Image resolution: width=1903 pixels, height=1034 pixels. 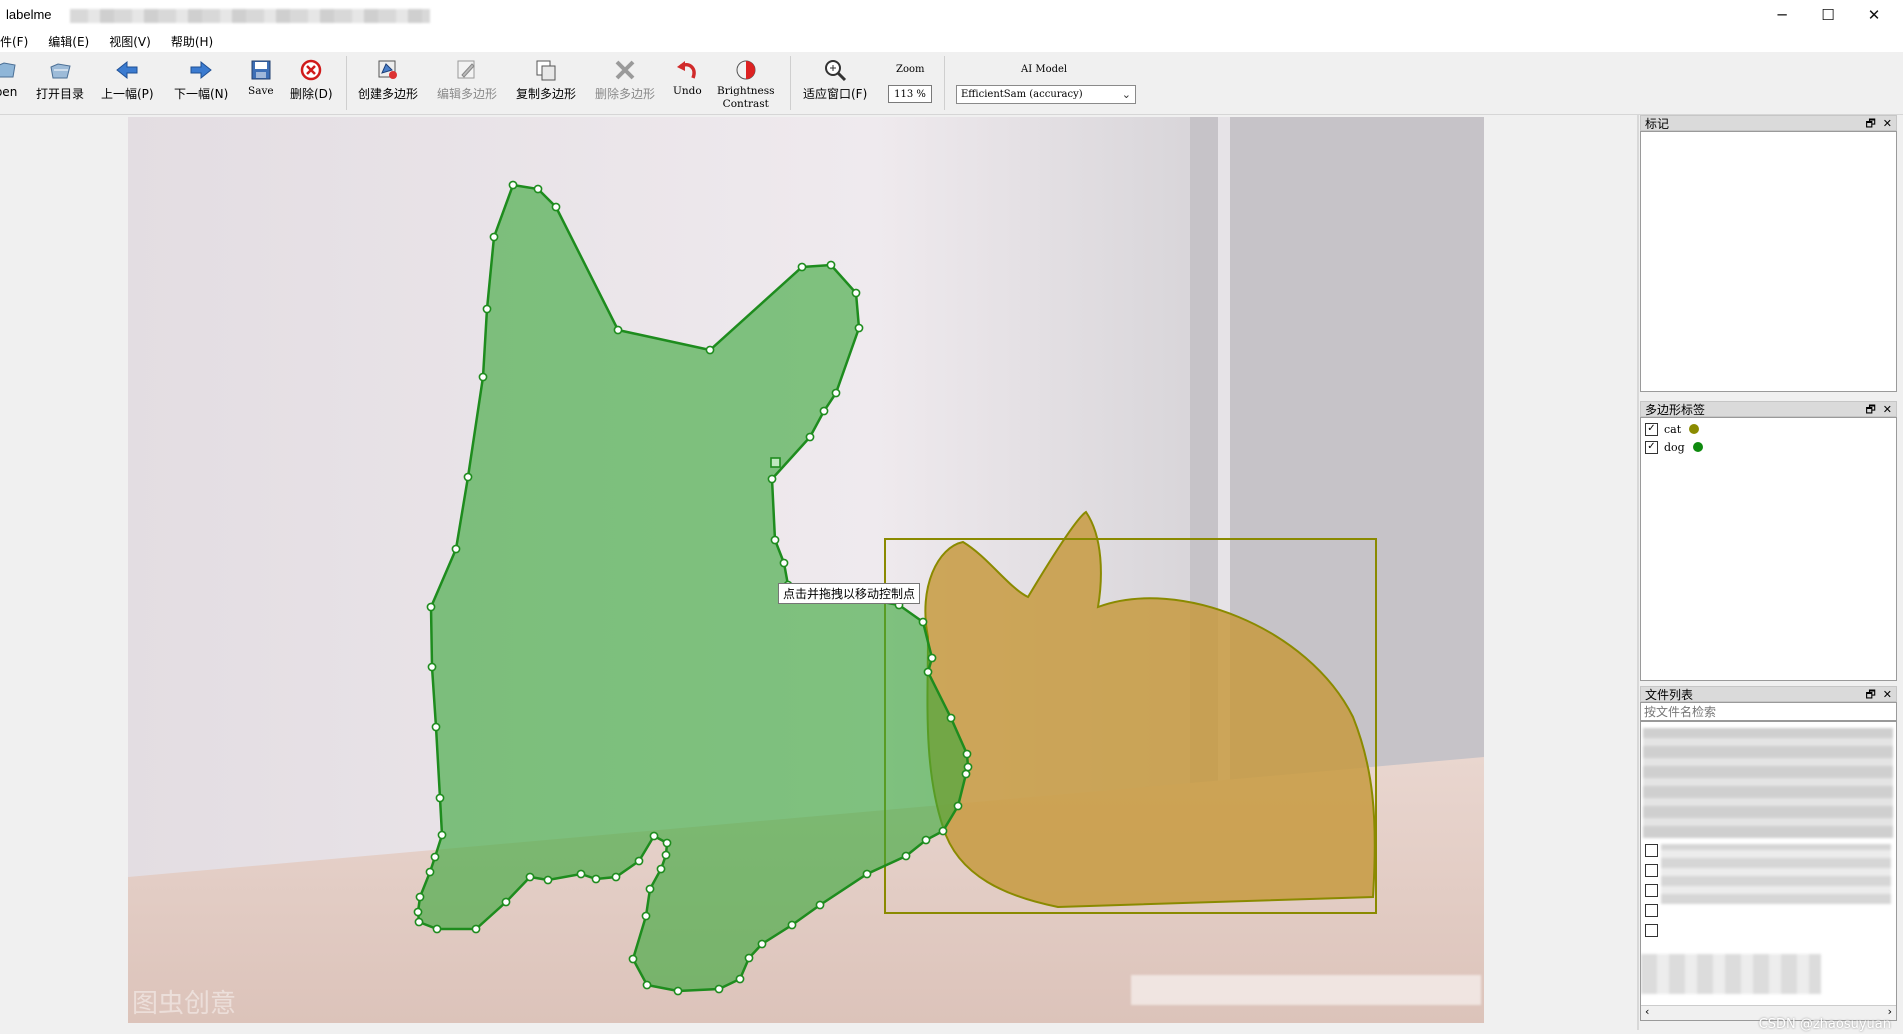 What do you see at coordinates (1874, 15) in the screenshot?
I see `close-window-button: ✕` at bounding box center [1874, 15].